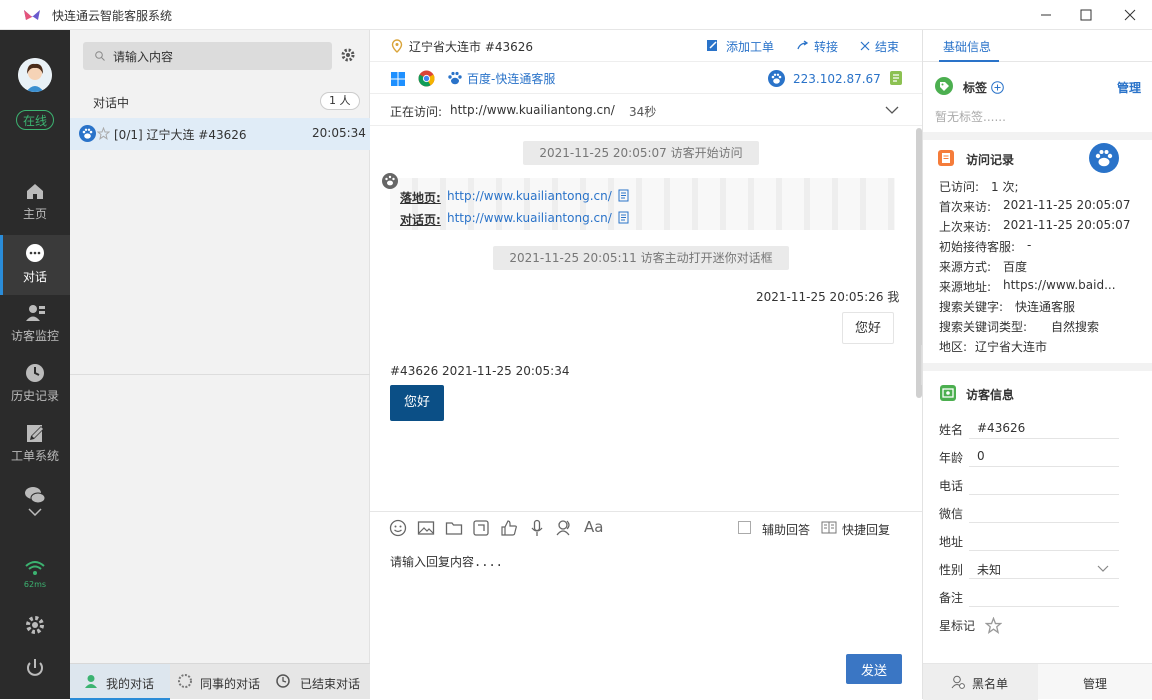 Image resolution: width=1152 pixels, height=700 pixels. Describe the element at coordinates (1130, 15) in the screenshot. I see `close-button` at that location.